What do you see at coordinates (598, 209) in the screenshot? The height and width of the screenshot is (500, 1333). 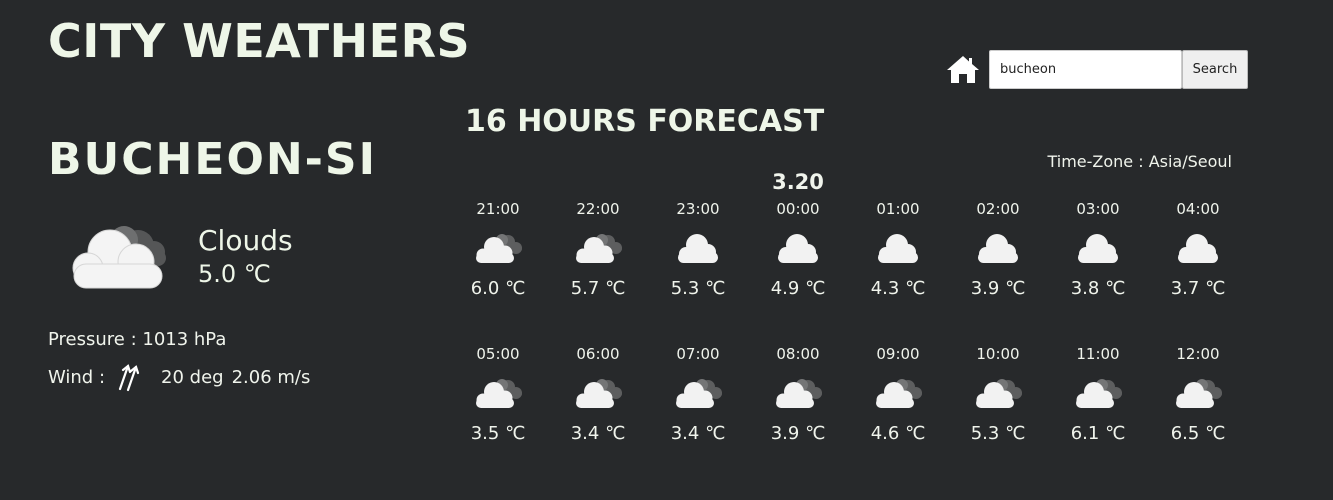 I see `forecast-time: 22:00` at bounding box center [598, 209].